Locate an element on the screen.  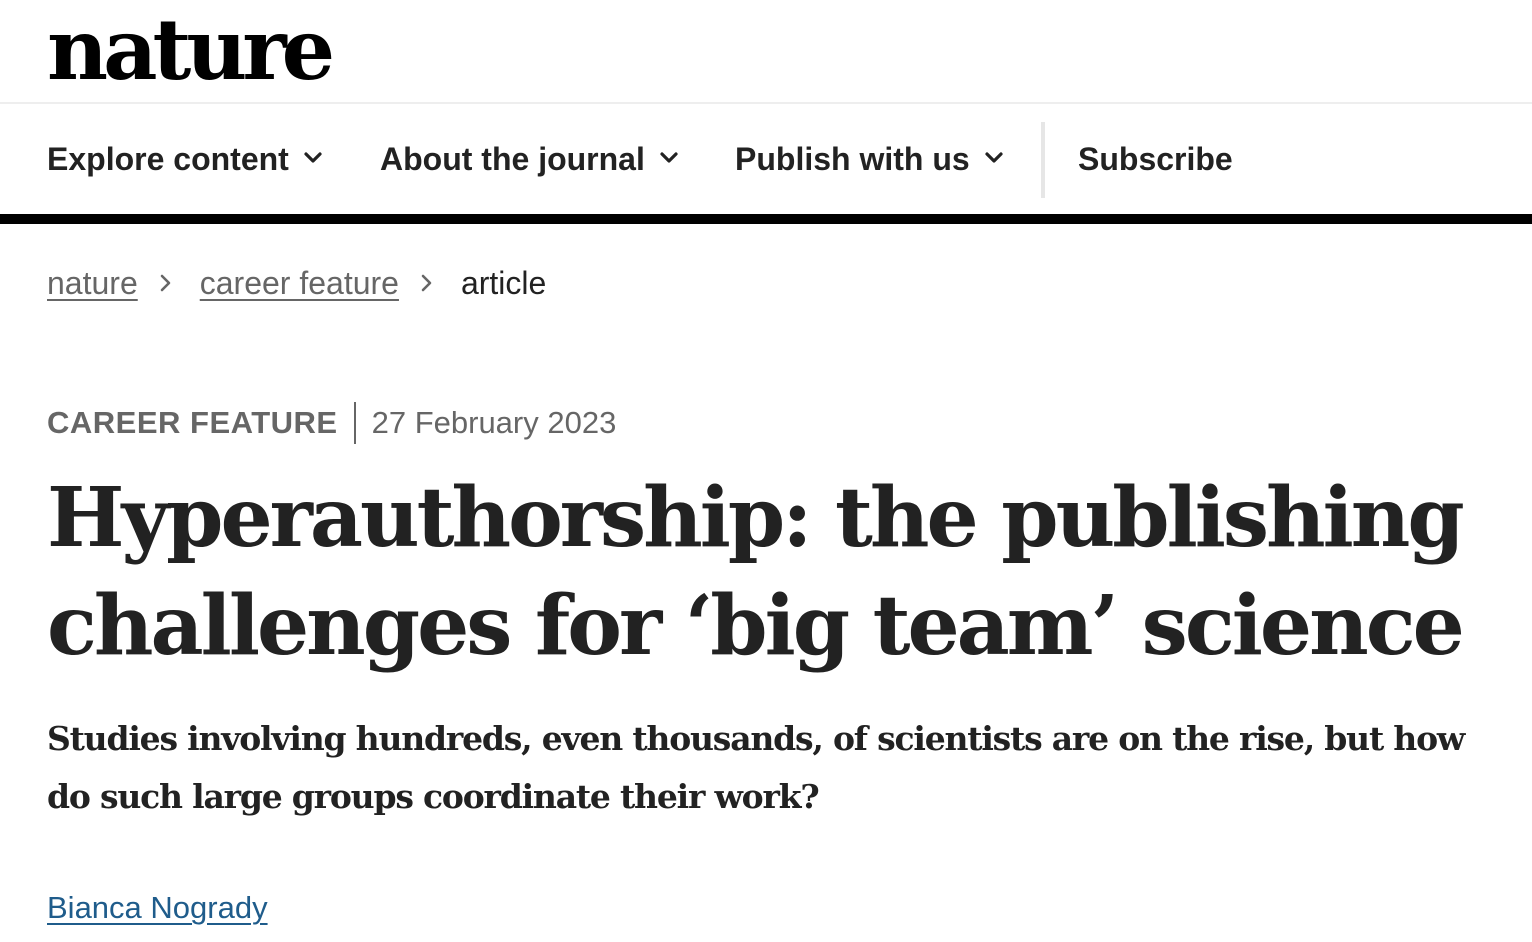
nav-item-label: About the journal is located at coordinates (512, 158).